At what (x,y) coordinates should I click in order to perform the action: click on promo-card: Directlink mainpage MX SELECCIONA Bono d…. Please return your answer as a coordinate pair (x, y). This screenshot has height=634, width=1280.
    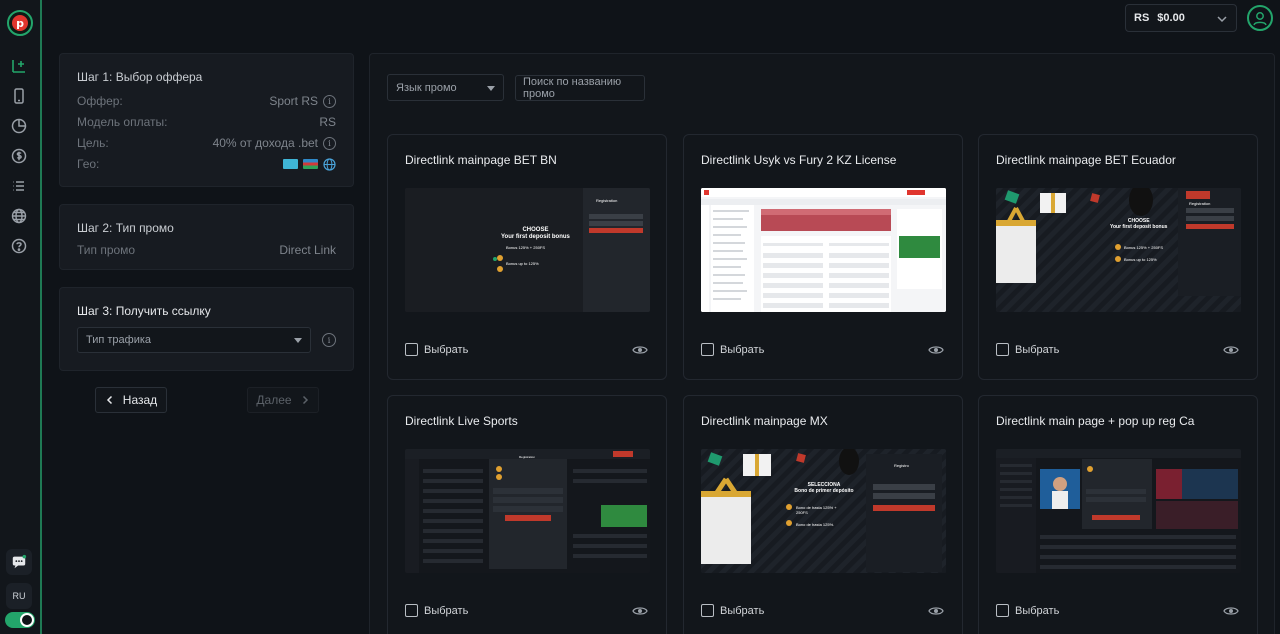
    Looking at the image, I should click on (823, 514).